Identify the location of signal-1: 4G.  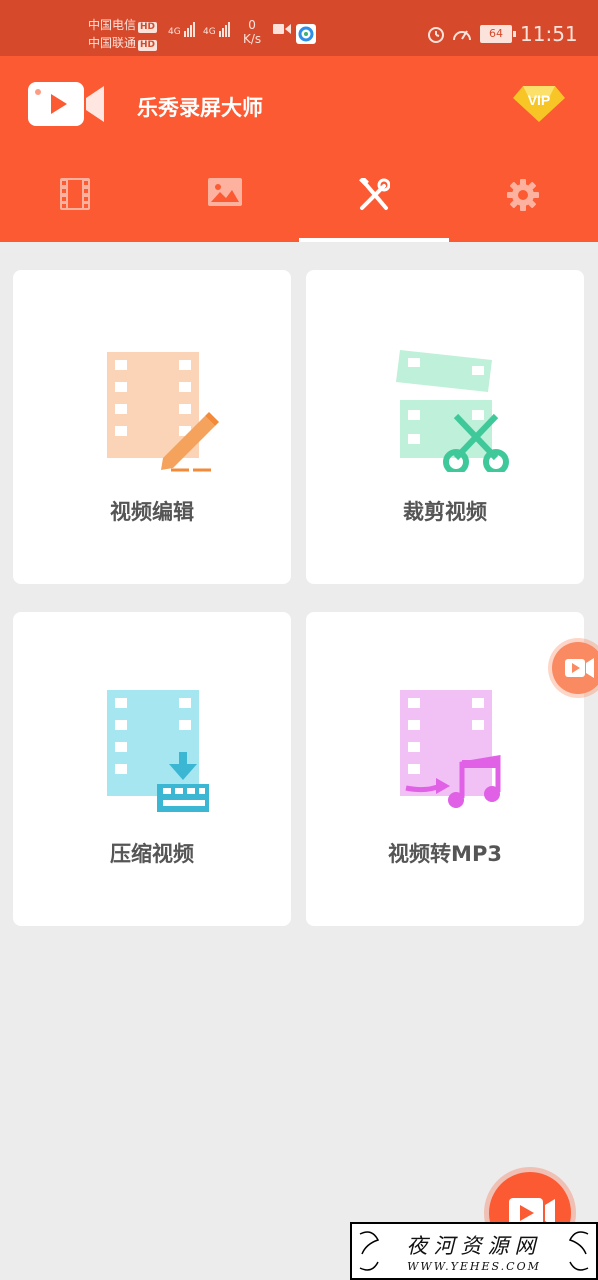
(182, 29).